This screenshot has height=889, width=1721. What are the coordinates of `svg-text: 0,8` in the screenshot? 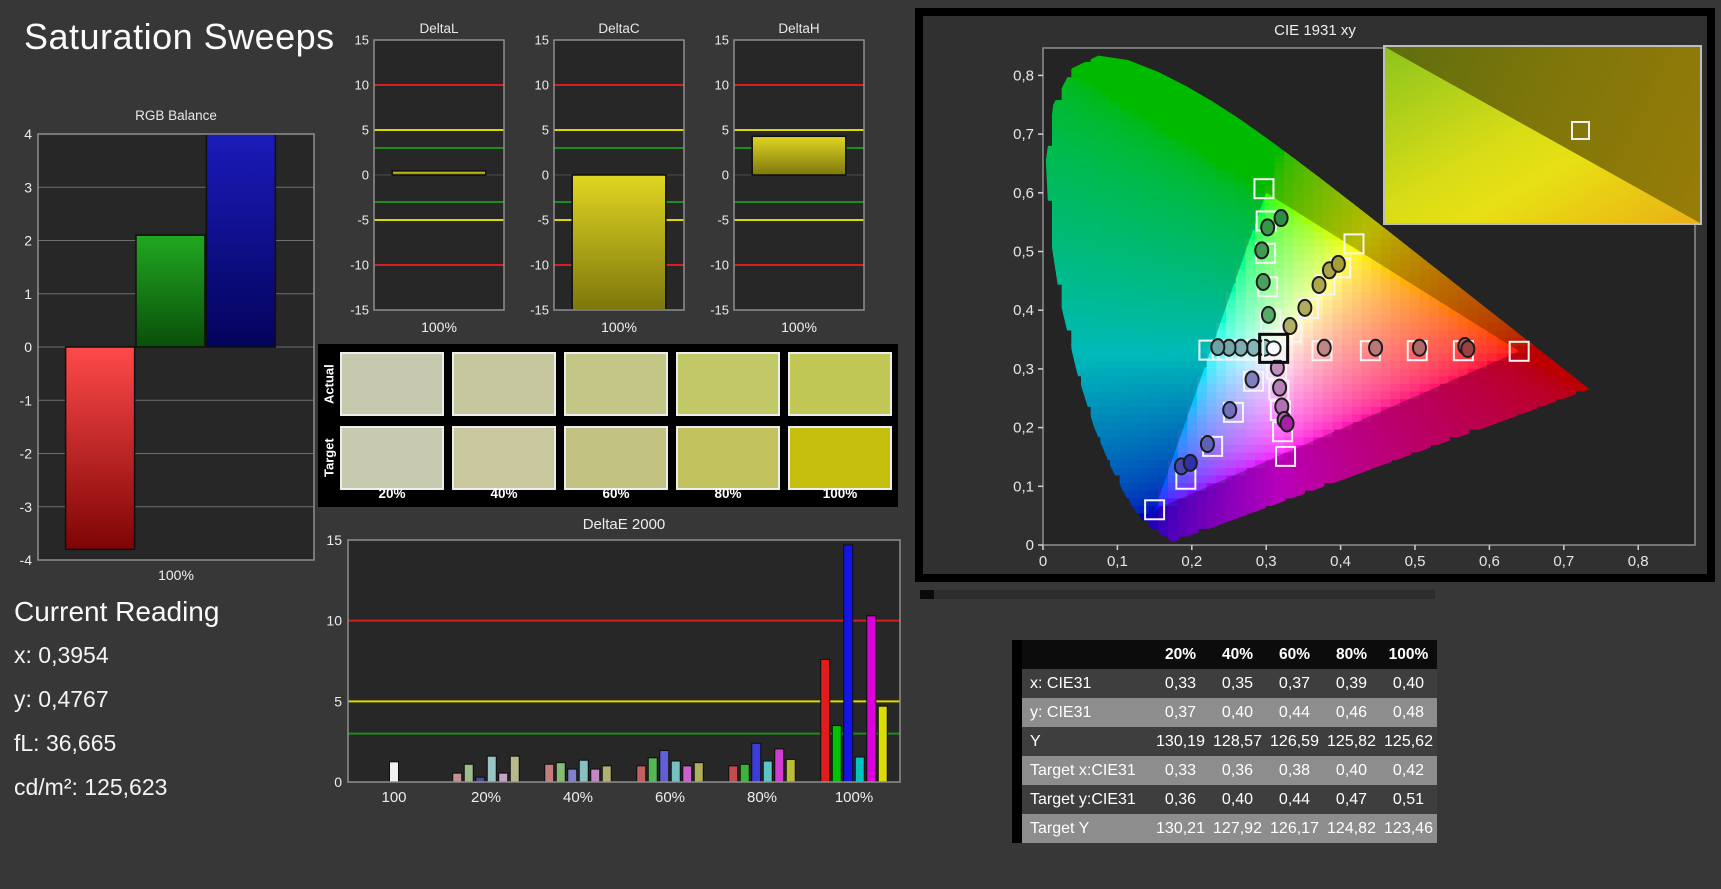 It's located at (1023, 75).